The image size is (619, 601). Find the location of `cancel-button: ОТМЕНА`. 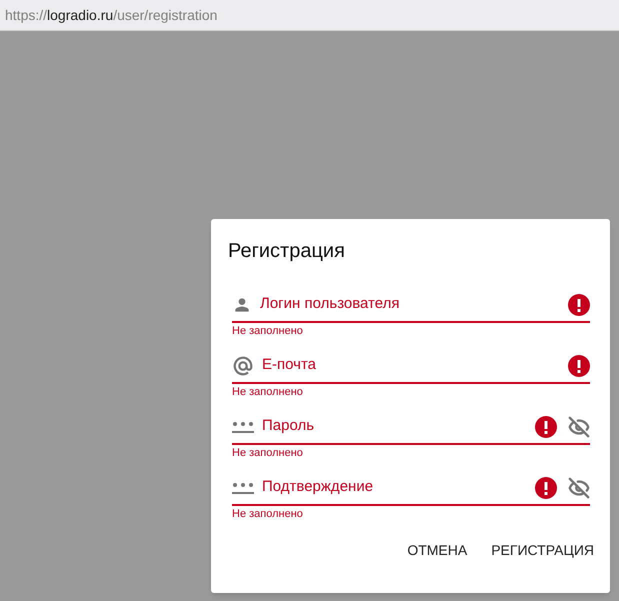

cancel-button: ОТМЕНА is located at coordinates (437, 550).